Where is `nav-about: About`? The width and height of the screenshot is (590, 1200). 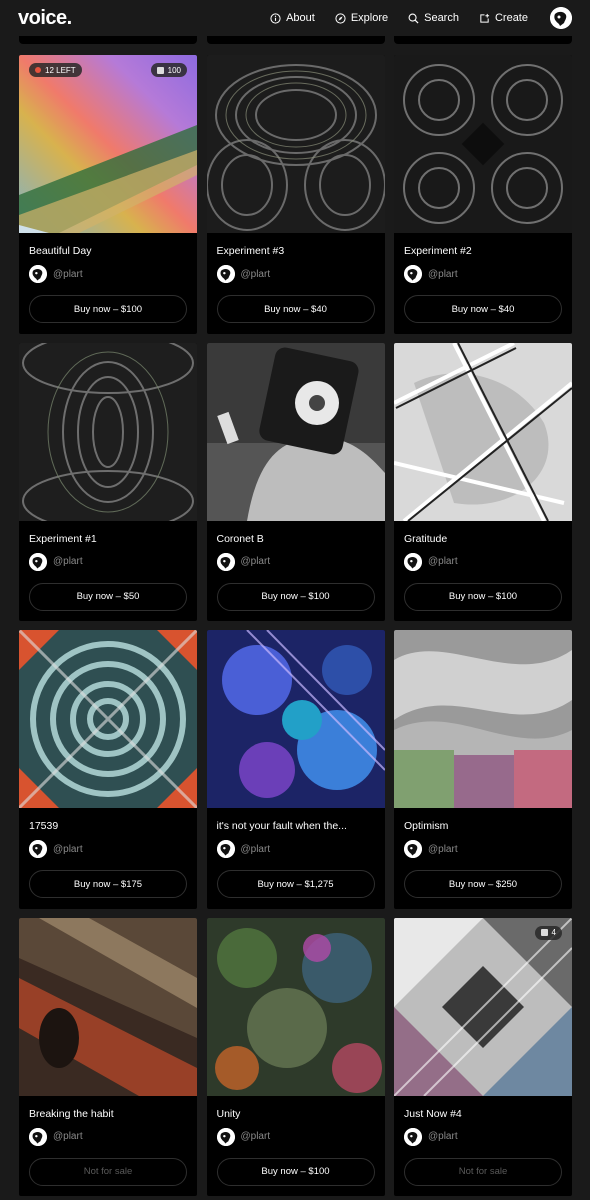 nav-about: About is located at coordinates (292, 18).